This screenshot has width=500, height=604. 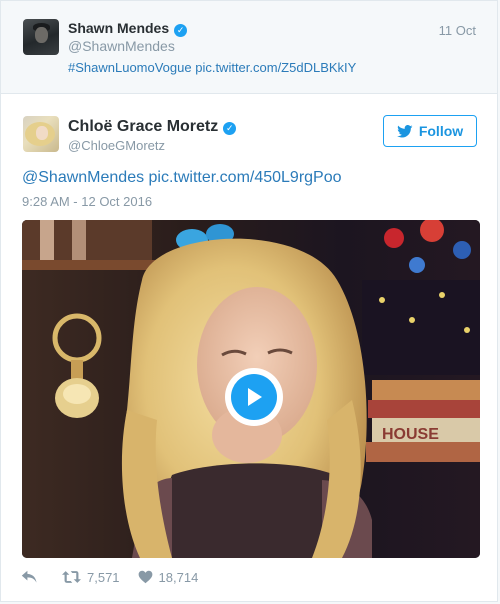 What do you see at coordinates (41, 134) in the screenshot?
I see `chloe-moretz-avatar` at bounding box center [41, 134].